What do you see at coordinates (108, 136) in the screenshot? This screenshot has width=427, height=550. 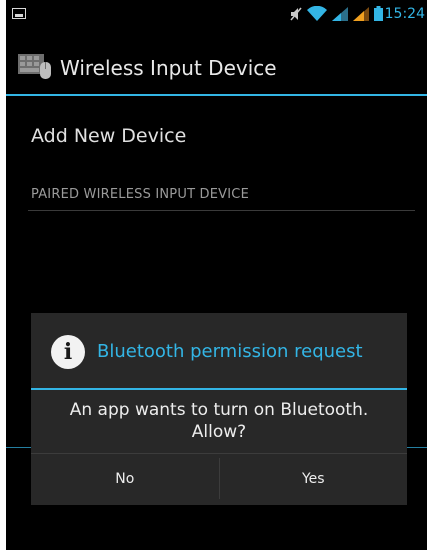 I see `add-new-device-item: Add New Device` at bounding box center [108, 136].